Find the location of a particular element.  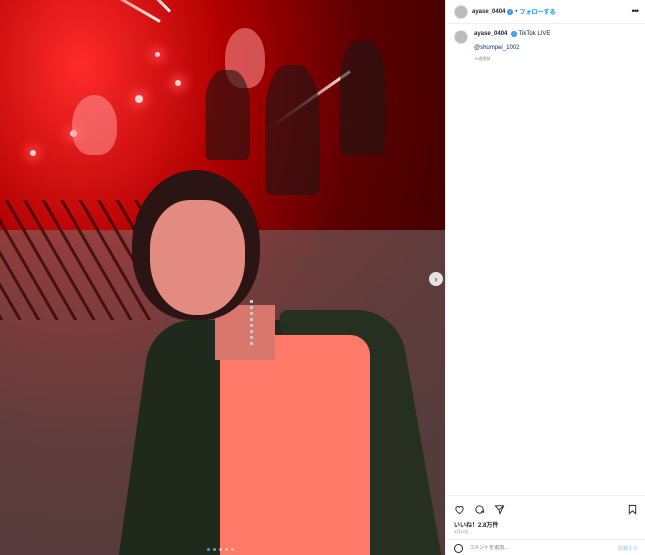

heart-icon is located at coordinates (459, 509).